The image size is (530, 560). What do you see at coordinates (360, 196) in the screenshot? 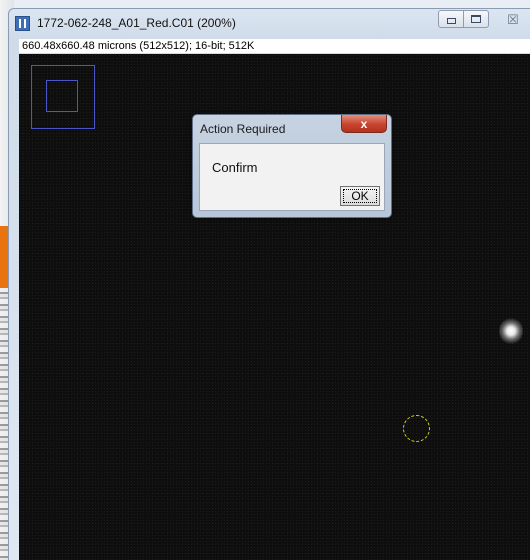
I see `ok-button: OK` at bounding box center [360, 196].